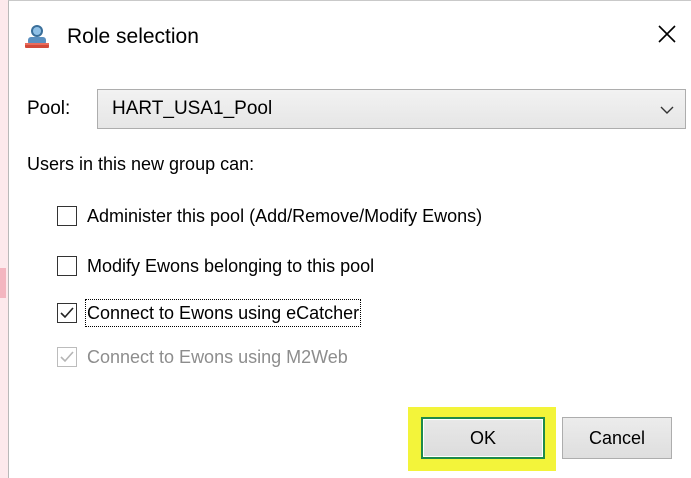 This screenshot has height=478, width=691. What do you see at coordinates (483, 438) in the screenshot?
I see `ok-button: OK` at bounding box center [483, 438].